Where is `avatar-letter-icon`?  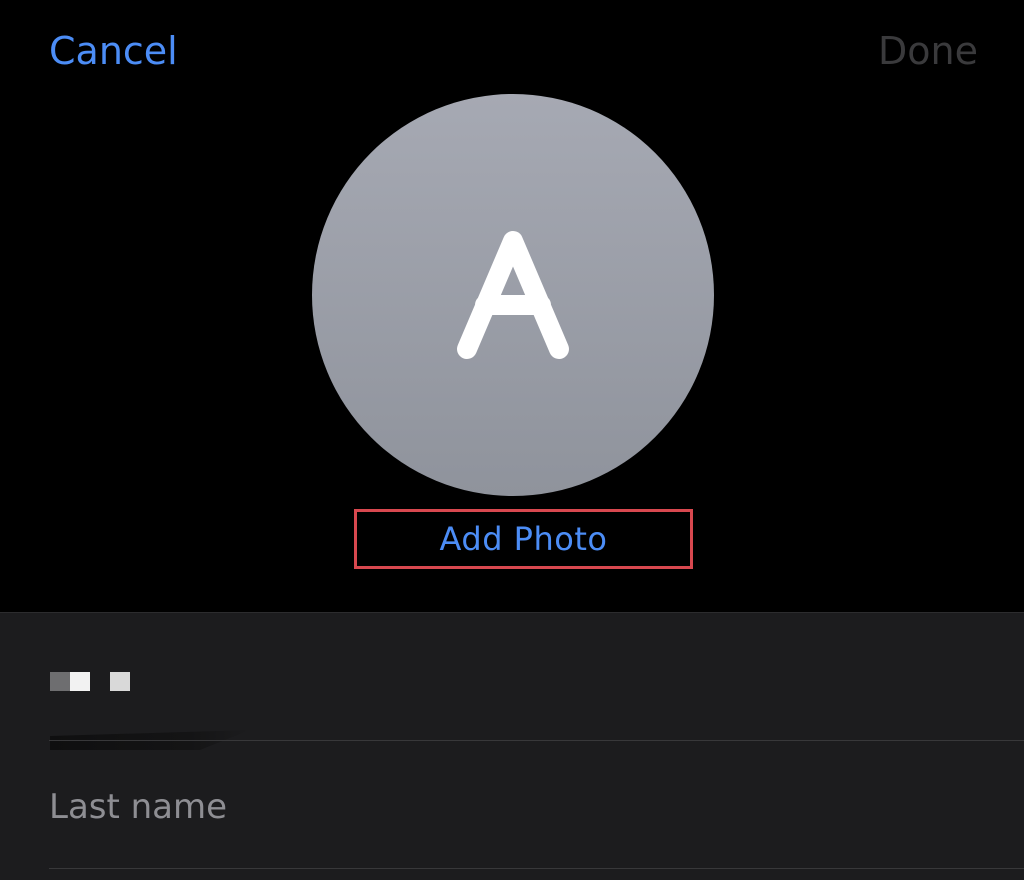
avatar-letter-icon is located at coordinates (513, 295).